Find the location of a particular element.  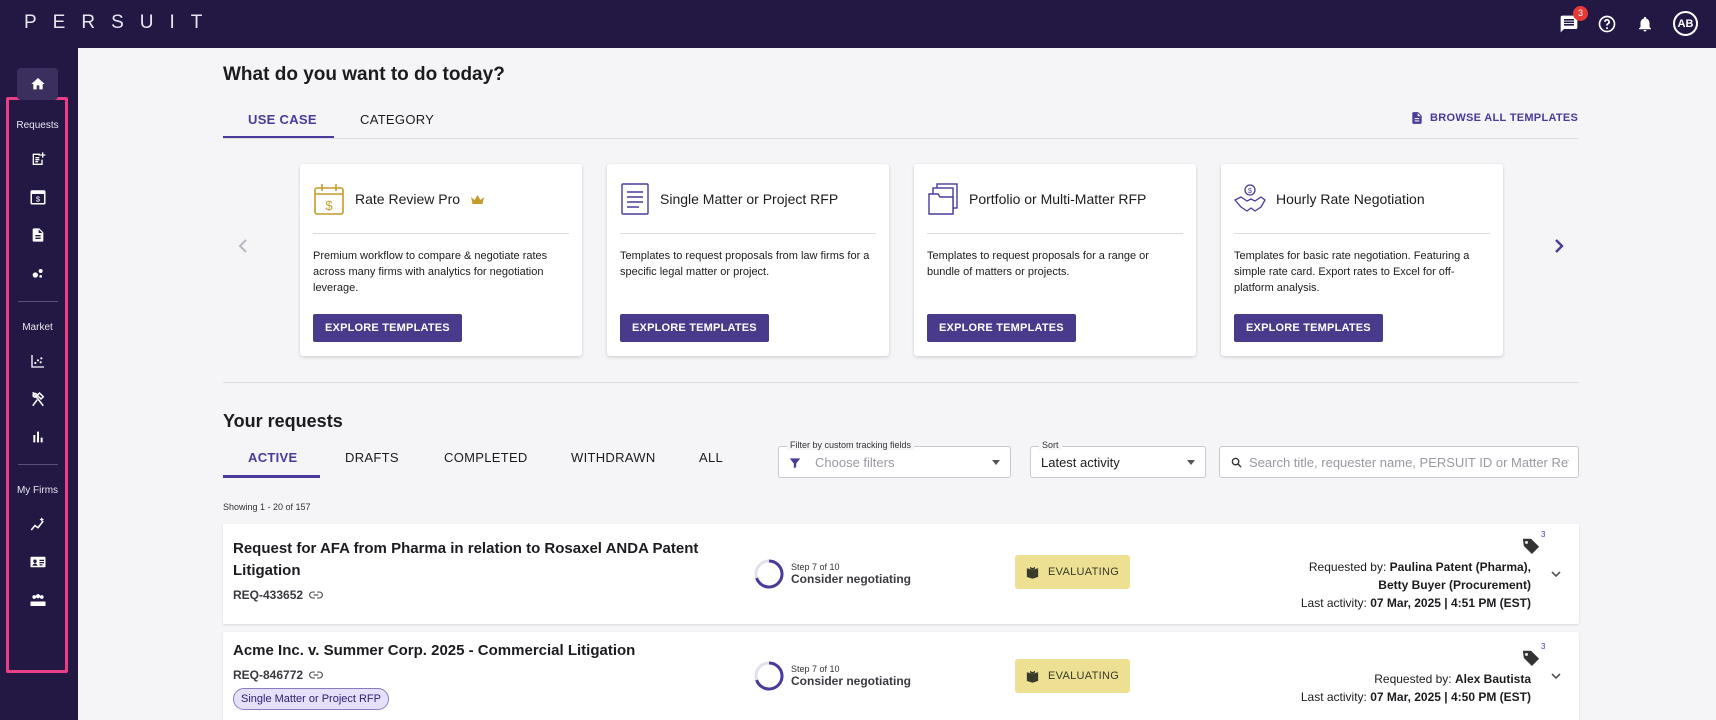

carousel-next-button is located at coordinates (1559, 246).